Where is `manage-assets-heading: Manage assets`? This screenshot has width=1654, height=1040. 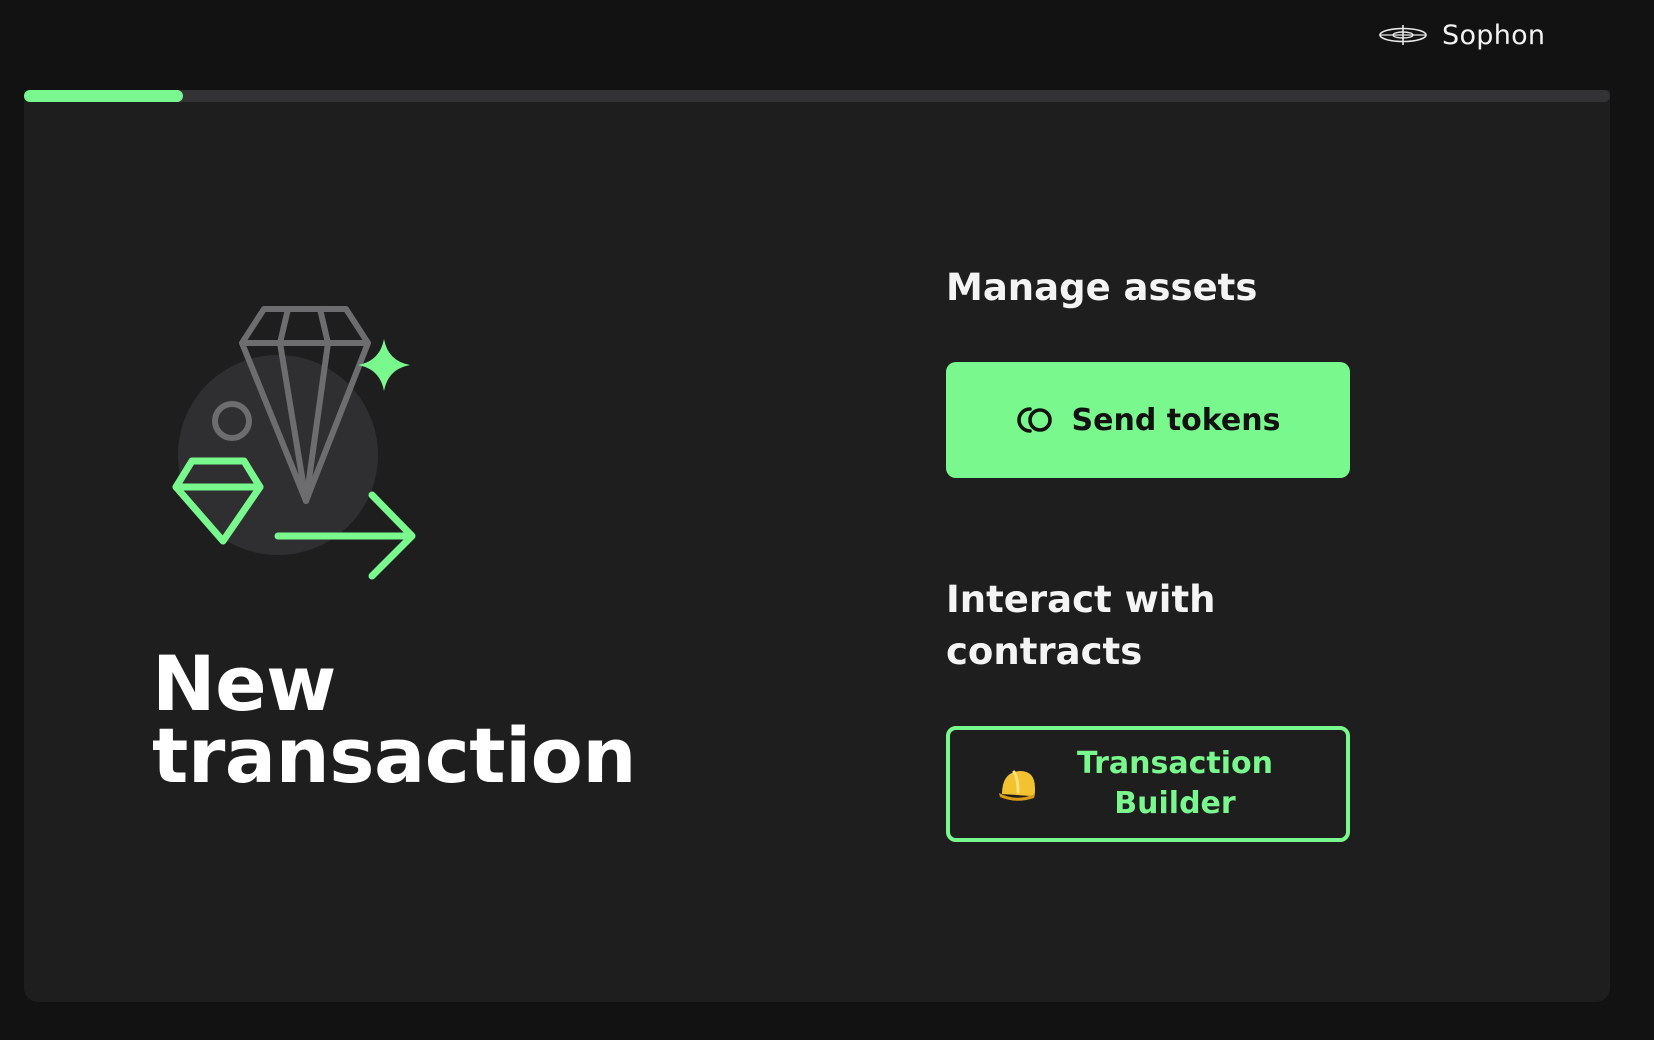 manage-assets-heading: Manage assets is located at coordinates (1102, 287).